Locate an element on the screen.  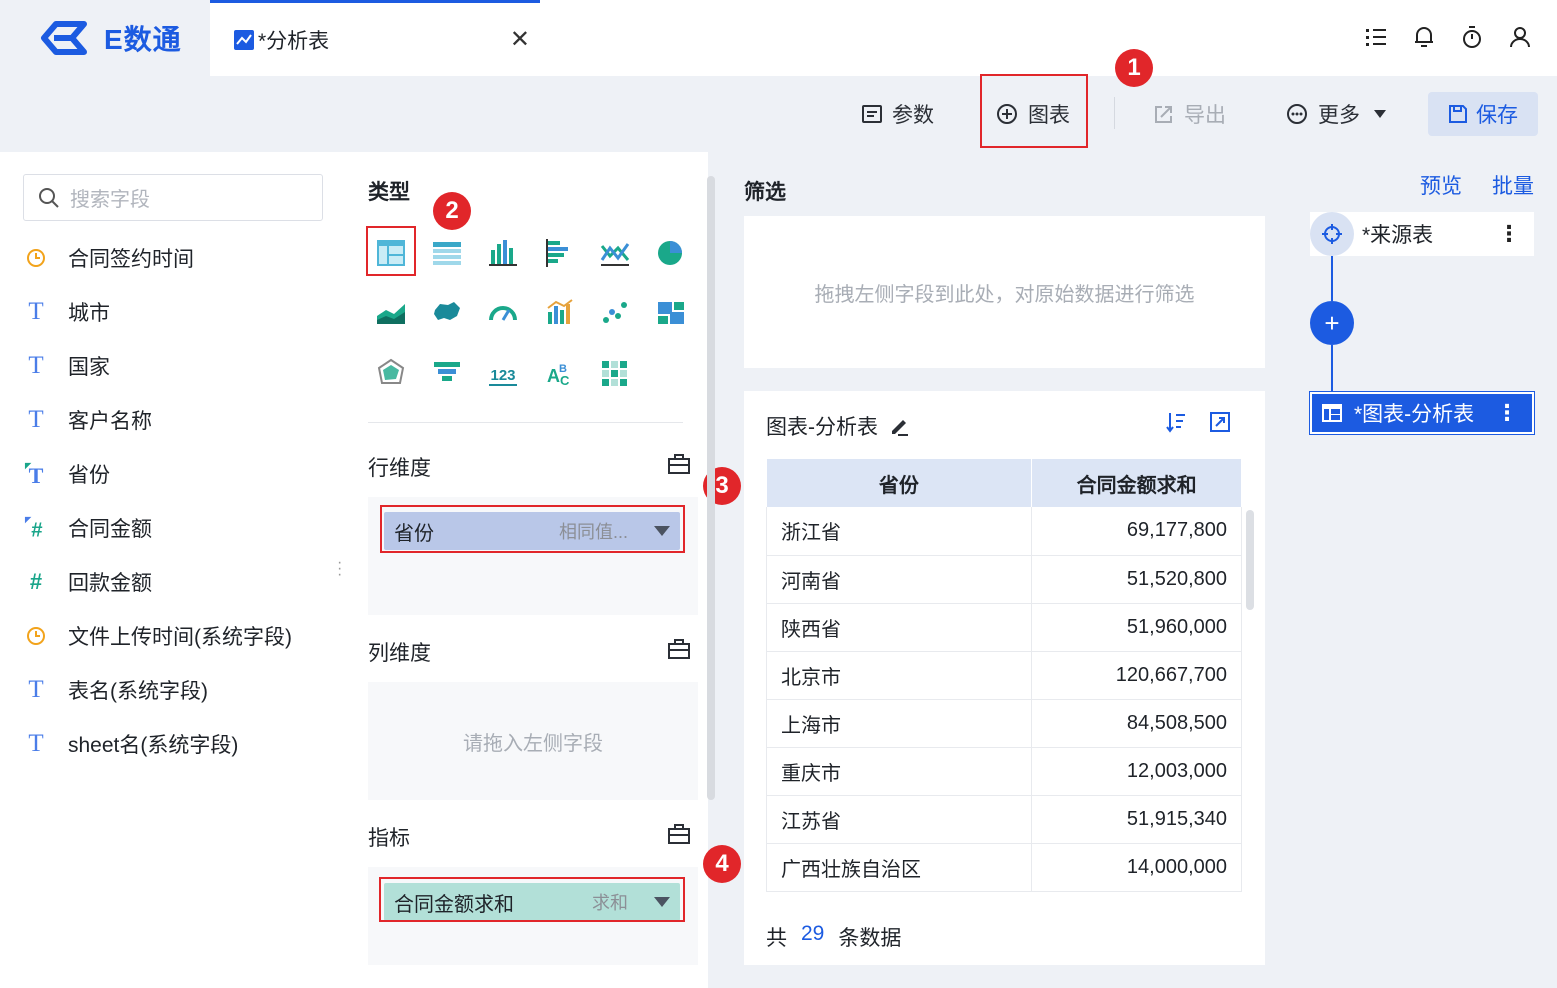
map-chart-icon is located at coordinates (447, 313).